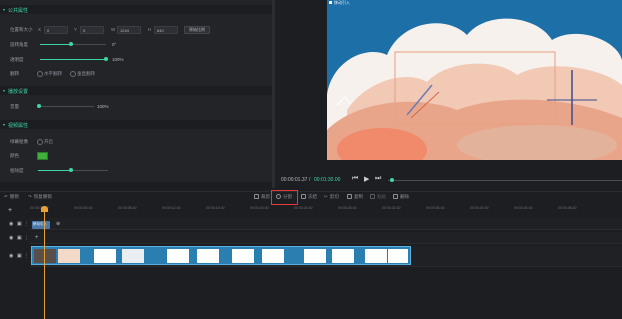  Describe the element at coordinates (372, 196) in the screenshot. I see `paste-icon` at that location.